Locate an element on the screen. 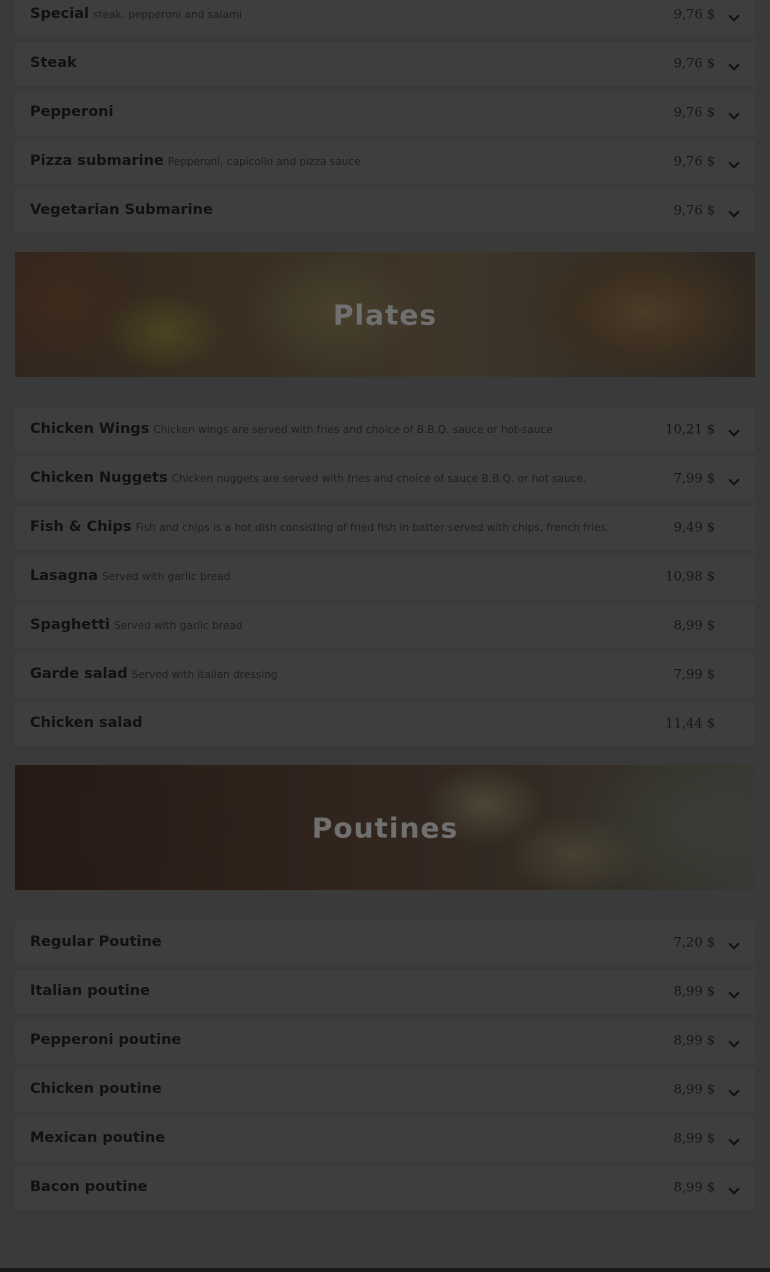 The height and width of the screenshot is (1272, 770). section-title: Plates is located at coordinates (385, 314).